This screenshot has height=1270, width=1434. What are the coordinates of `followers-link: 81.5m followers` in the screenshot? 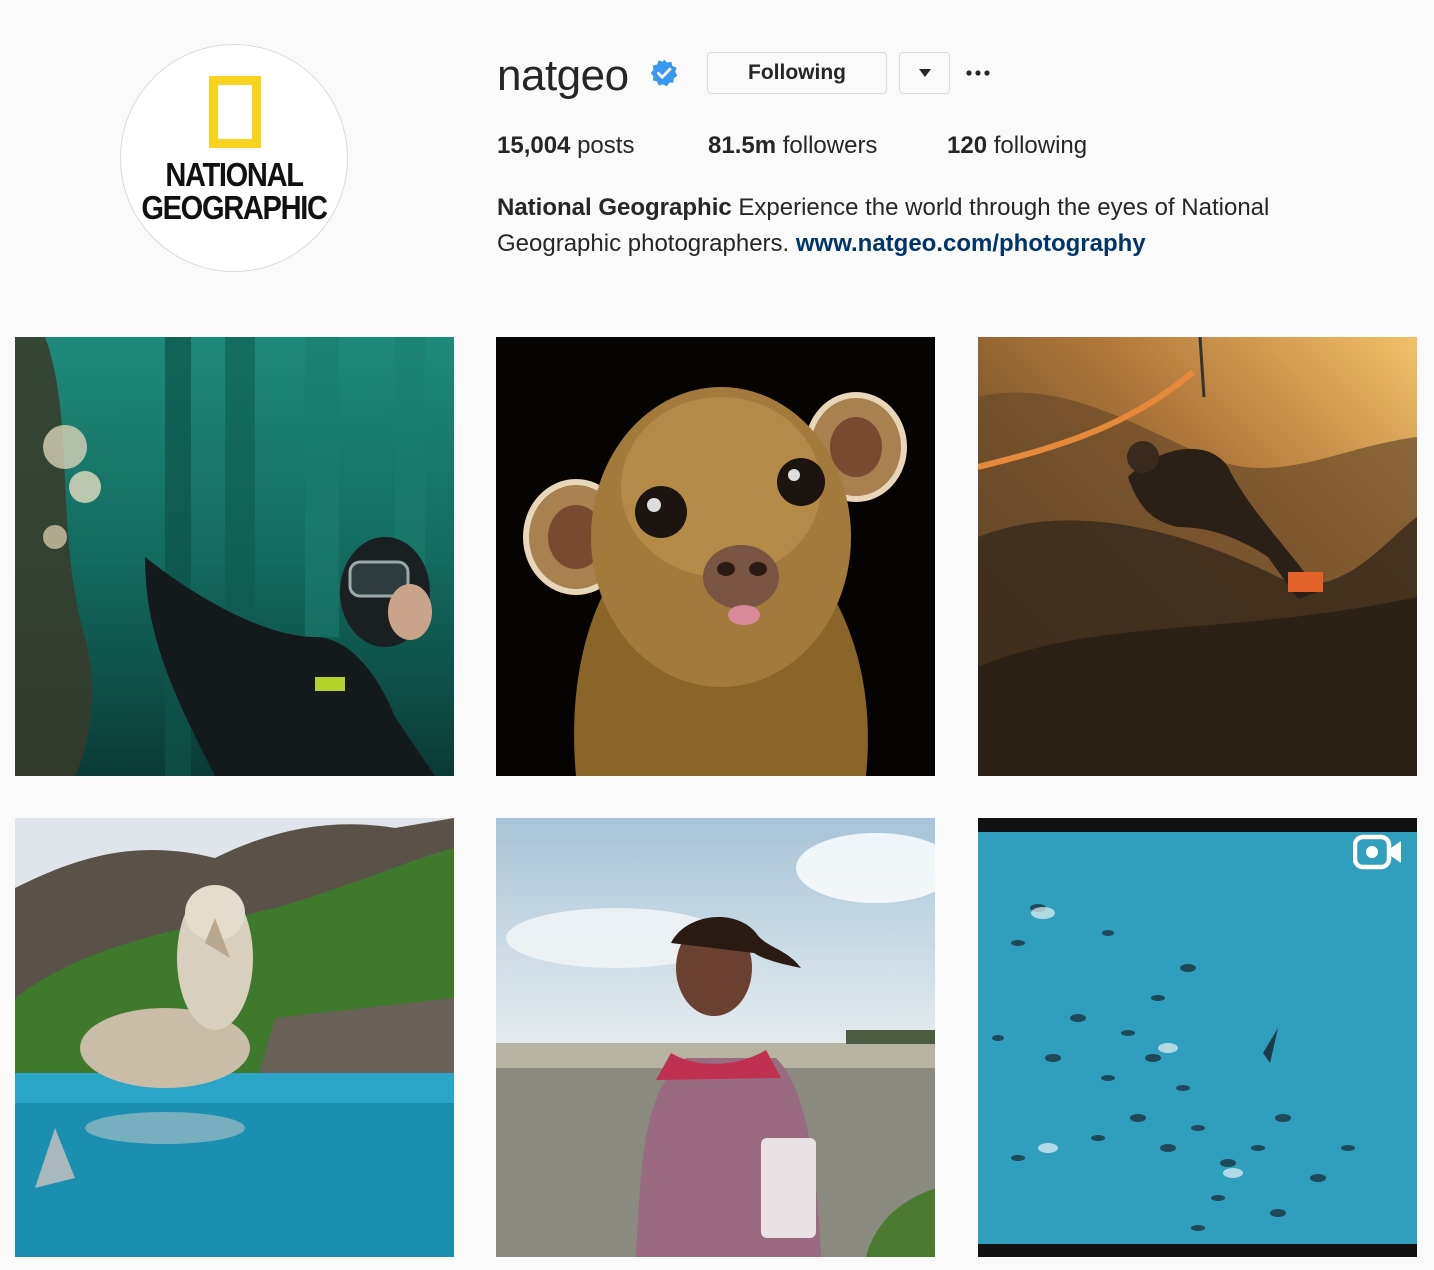 It's located at (792, 146).